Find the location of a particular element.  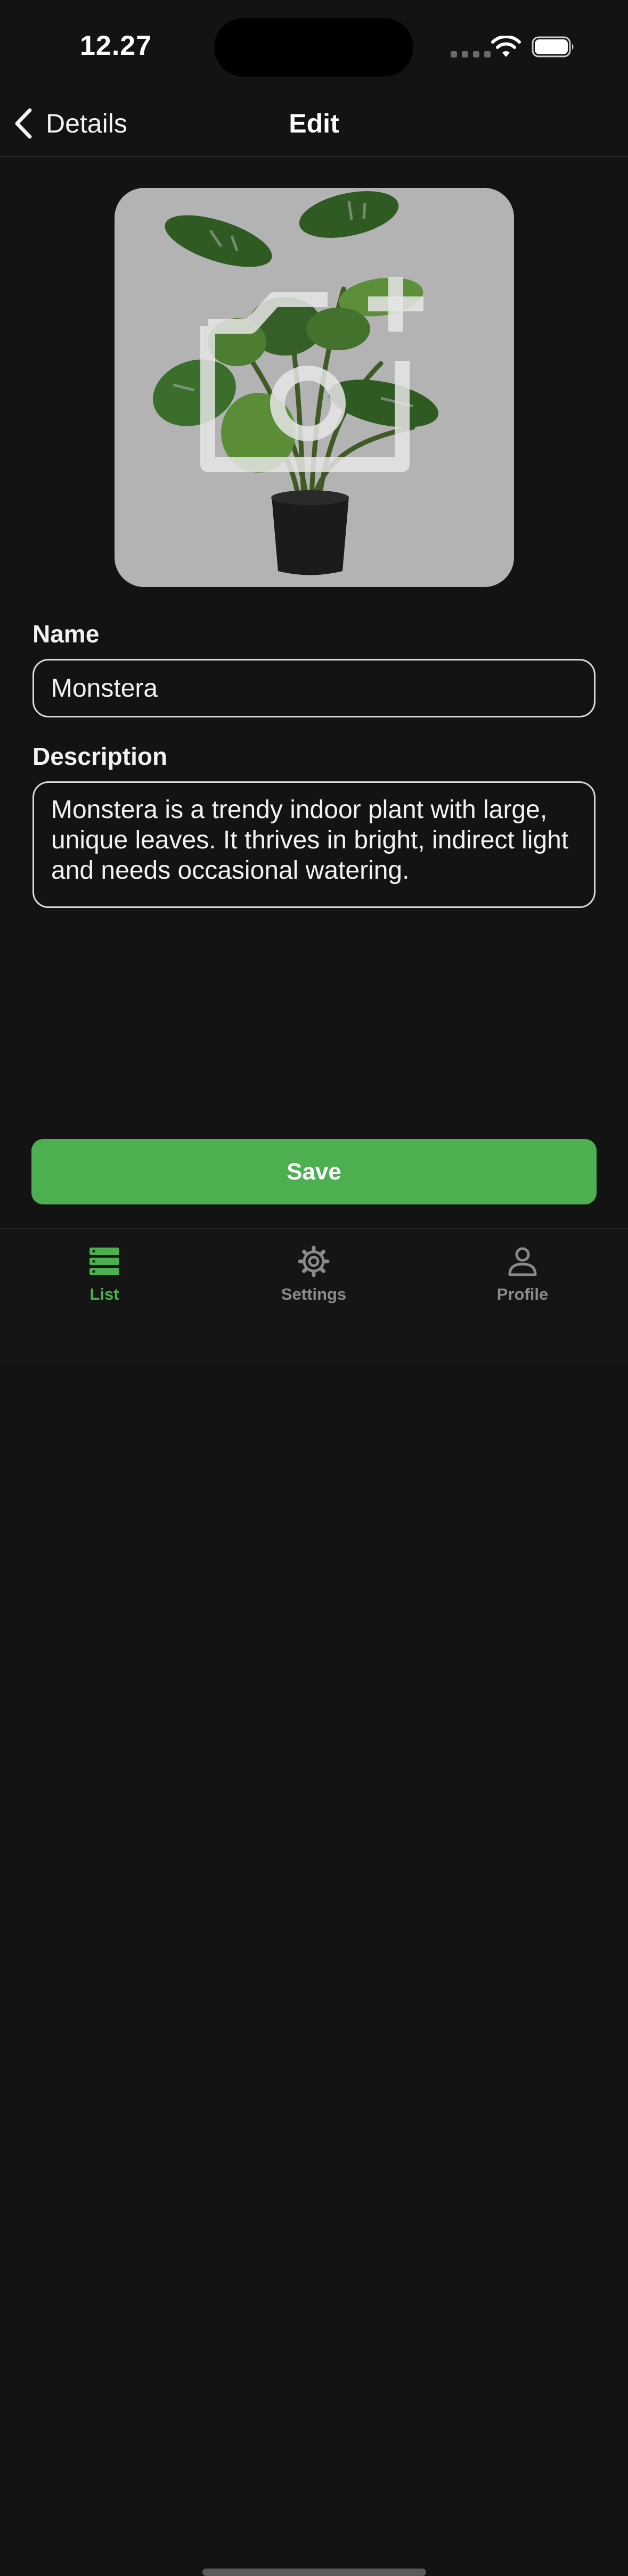

battery-icon is located at coordinates (553, 47).